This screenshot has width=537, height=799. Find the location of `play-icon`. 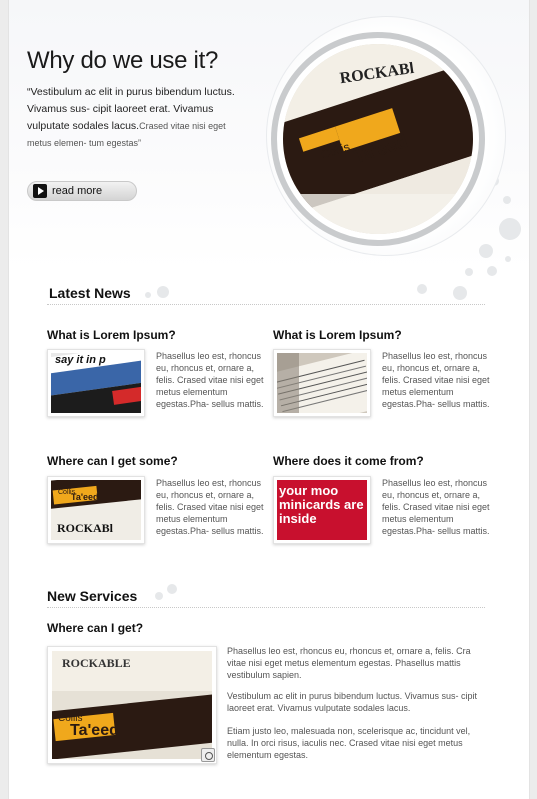

play-icon is located at coordinates (40, 191).